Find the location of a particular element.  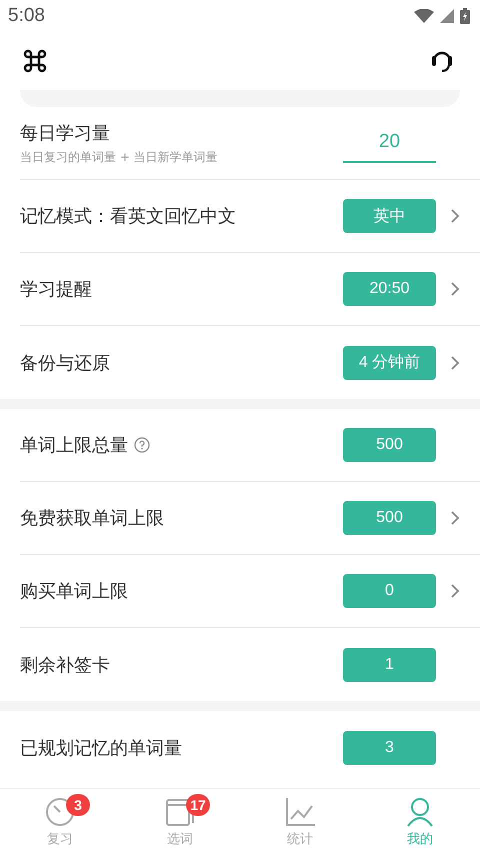

setting-description: 当日复习的单词量 + 当日新学单词量 is located at coordinates (119, 157).